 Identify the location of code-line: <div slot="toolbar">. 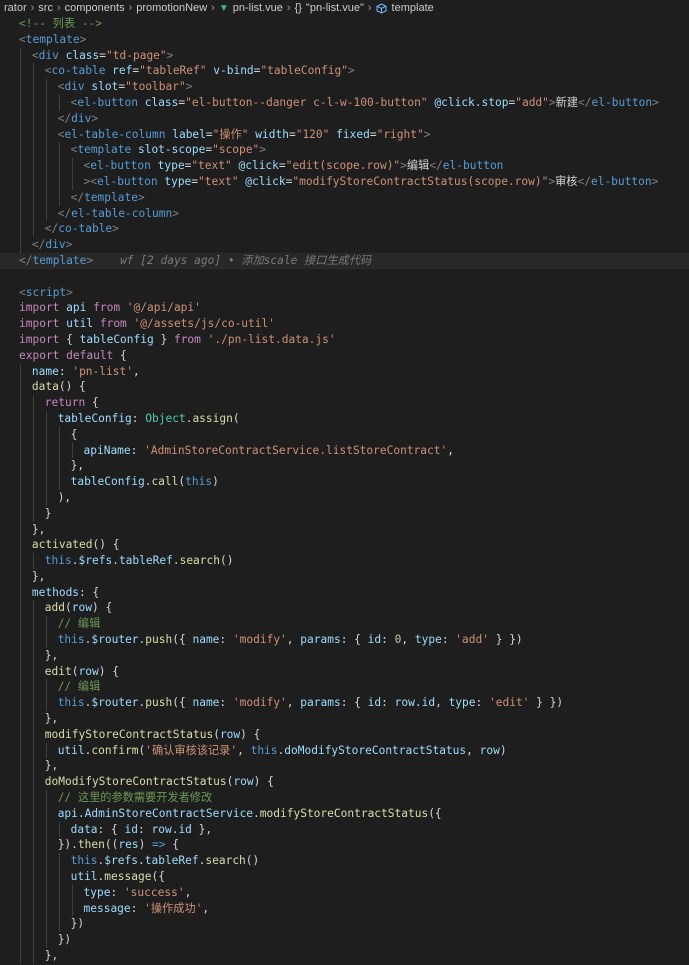
(344, 87).